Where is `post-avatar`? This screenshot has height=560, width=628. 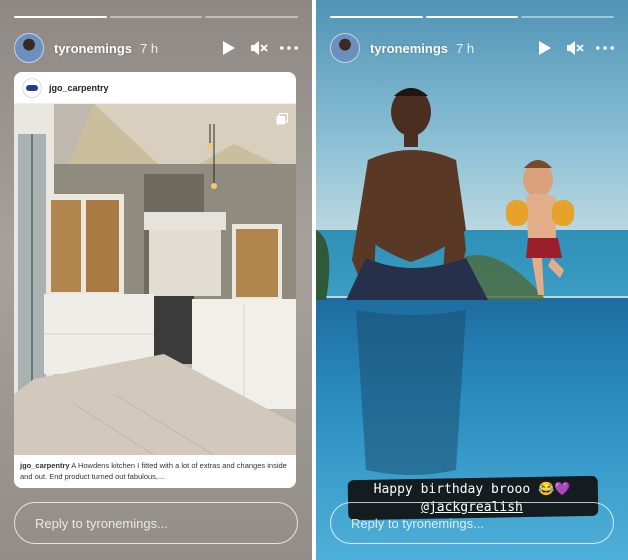
post-avatar is located at coordinates (32, 87).